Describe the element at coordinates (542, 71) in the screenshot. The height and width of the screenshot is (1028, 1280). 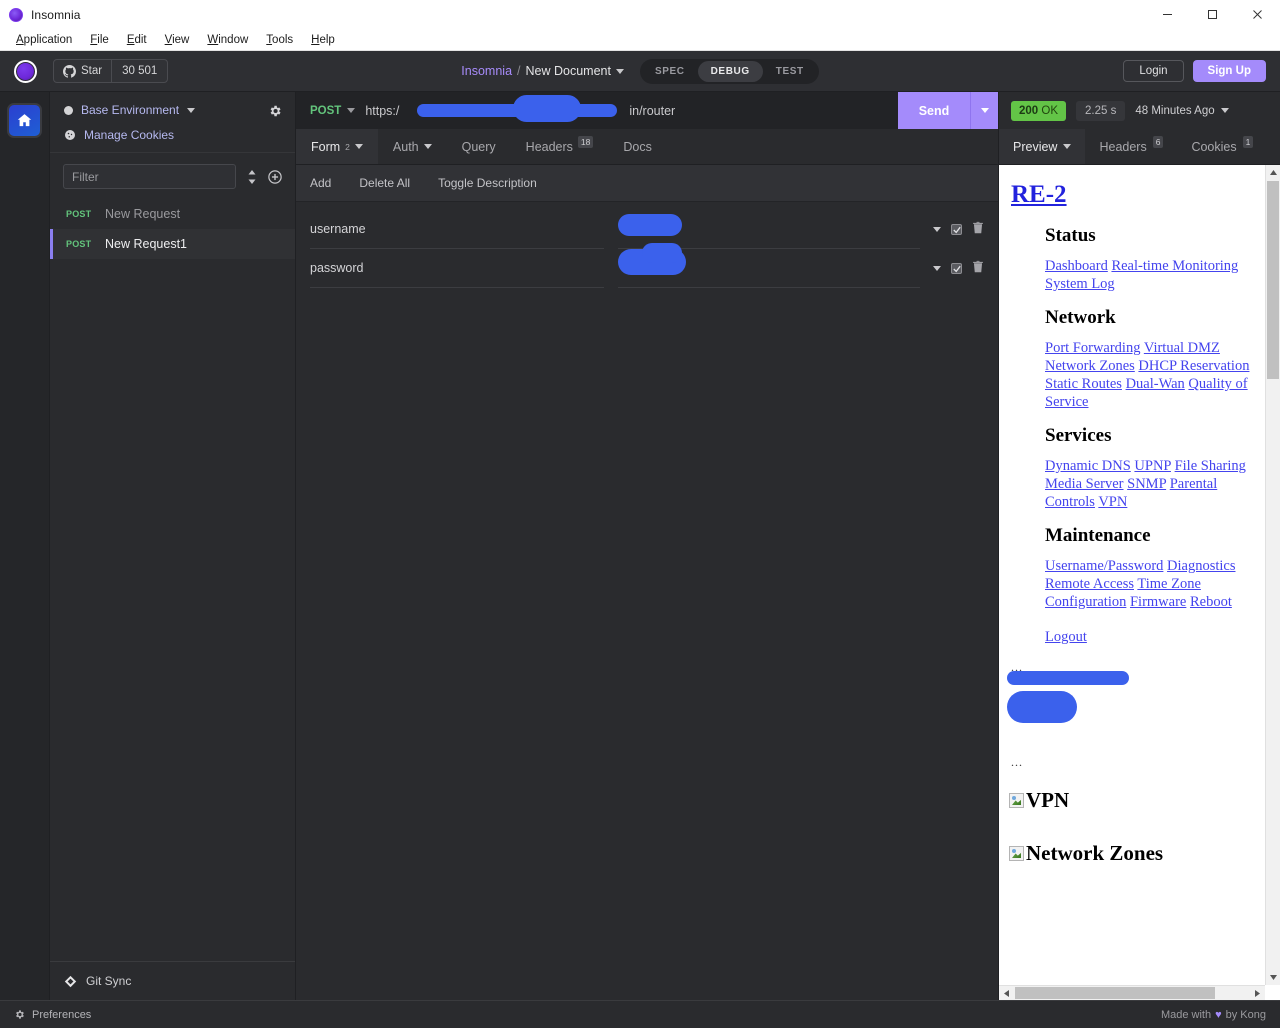
I see `breadcrumb: Insomnia / New Document` at that location.